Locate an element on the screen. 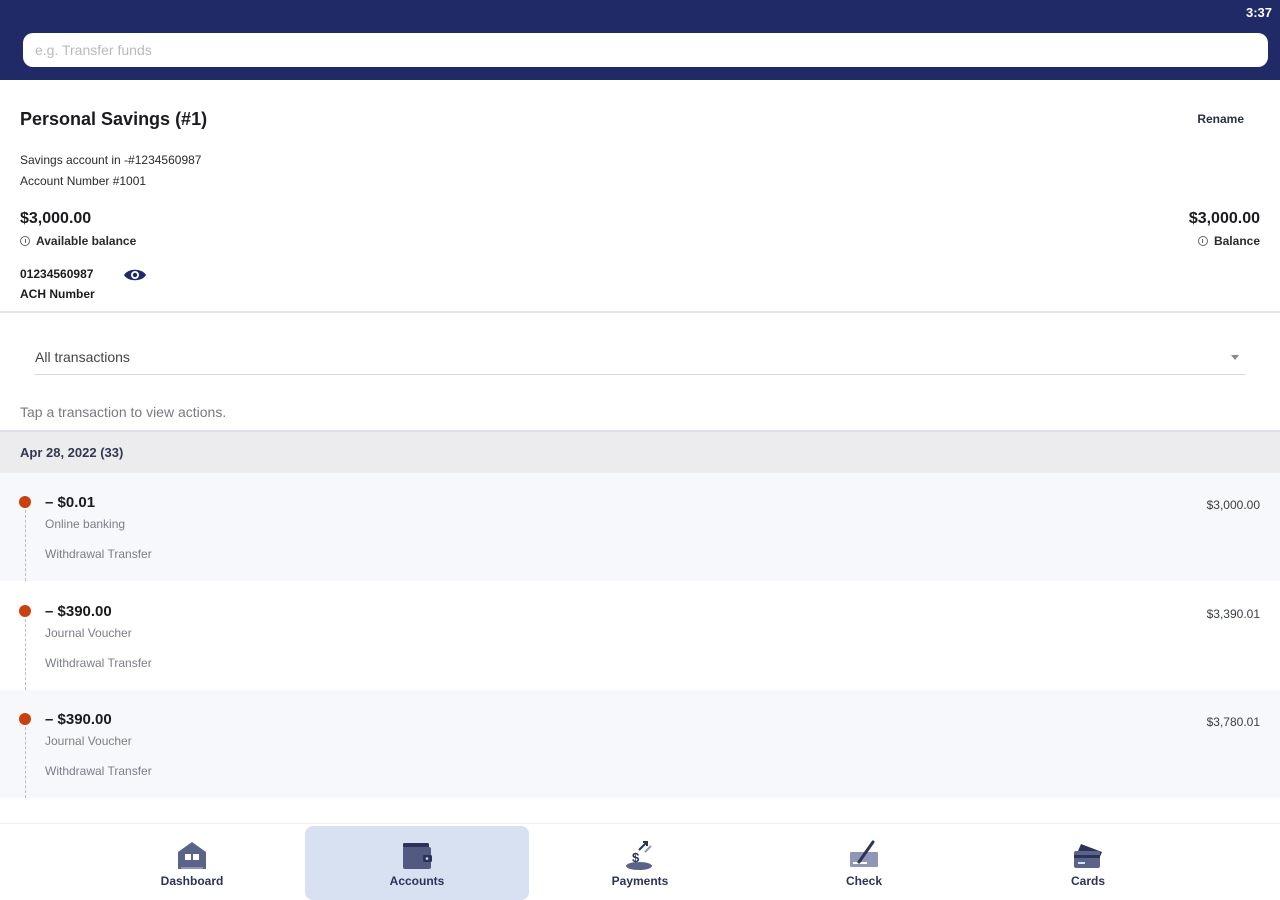  nav-label: Payments is located at coordinates (640, 881).